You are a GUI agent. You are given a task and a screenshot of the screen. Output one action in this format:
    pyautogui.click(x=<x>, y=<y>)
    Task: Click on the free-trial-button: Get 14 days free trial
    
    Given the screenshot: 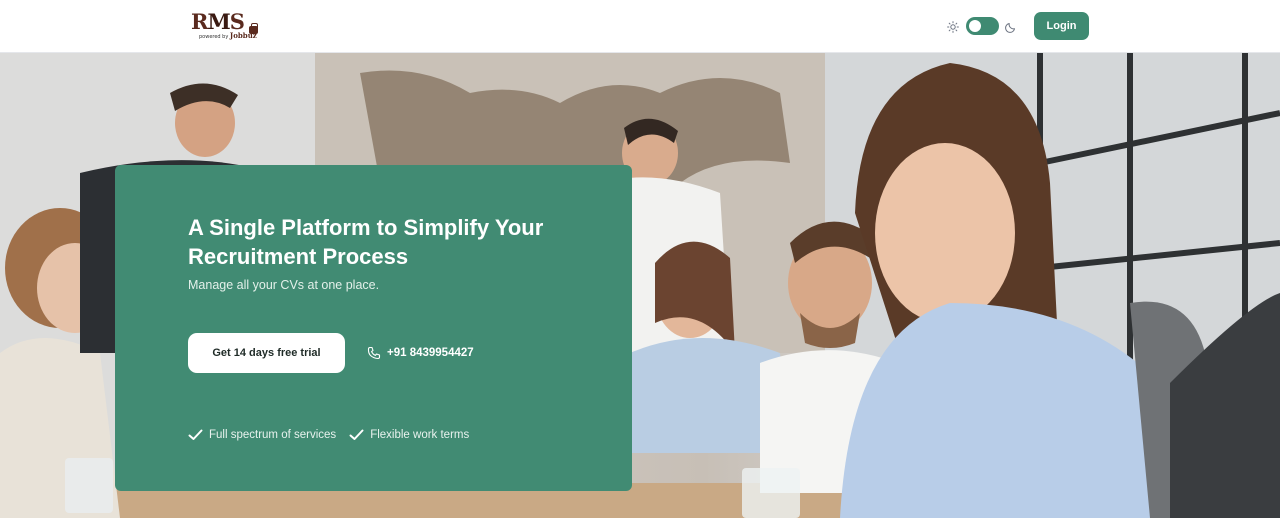 What is the action you would take?
    pyautogui.click(x=266, y=353)
    